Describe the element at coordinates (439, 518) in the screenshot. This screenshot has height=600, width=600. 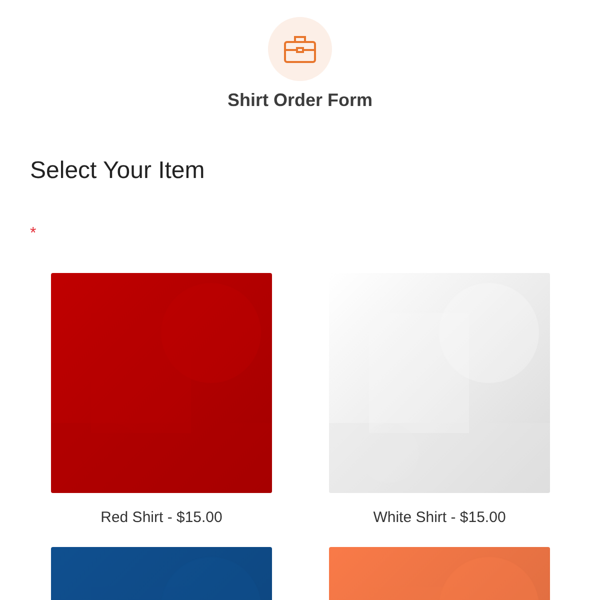
I see `item-label: White Shirt - $15.00` at that location.